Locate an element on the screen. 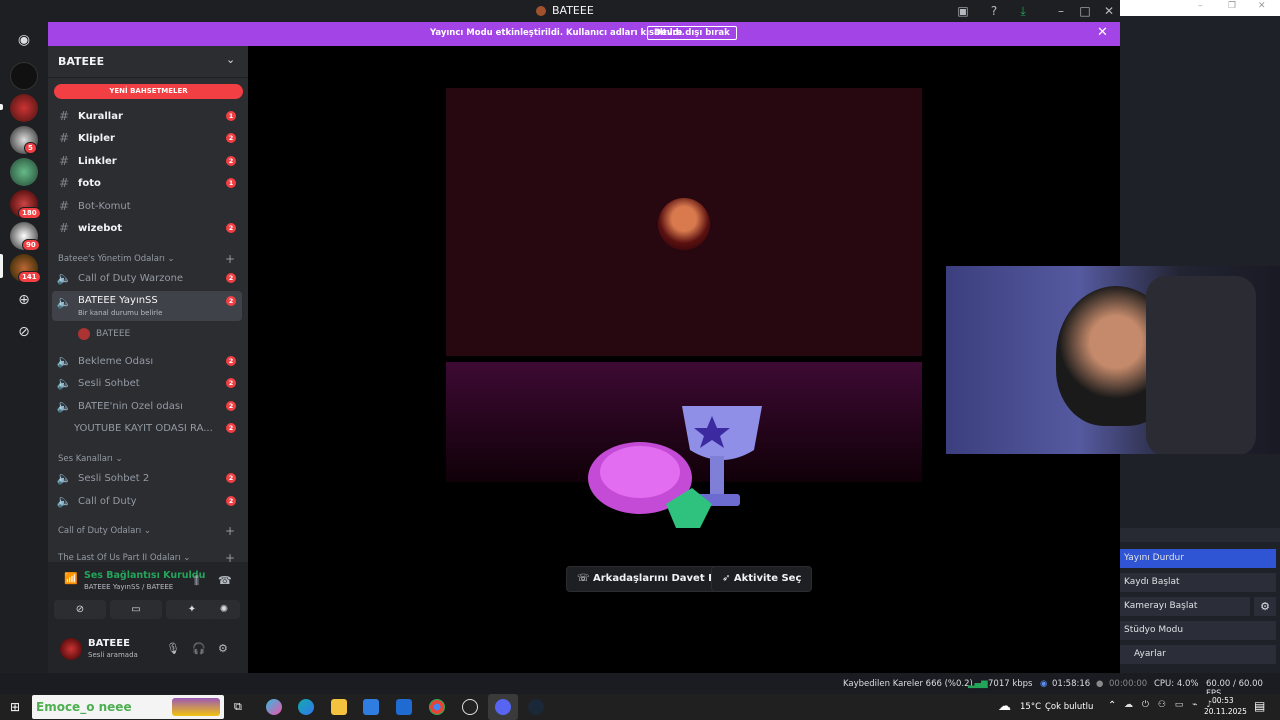 This screenshot has height=720, width=1280. camera-button: ⊘ is located at coordinates (80, 609).